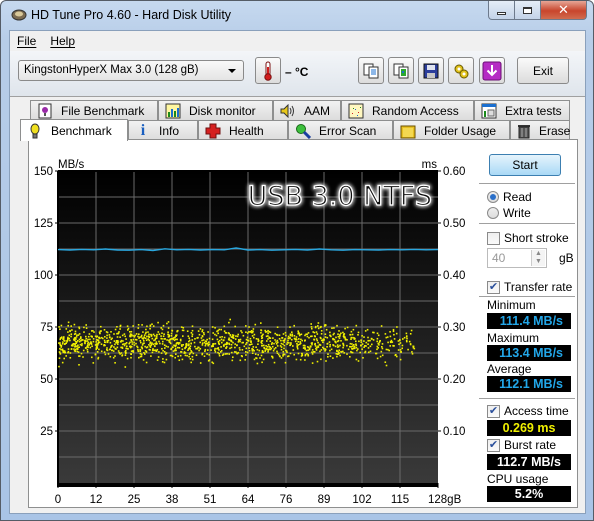 Image resolution: width=594 pixels, height=521 pixels. I want to click on title-bar: HD Tune Pro 4.60 - Hard Disk Utility ✕, so click(297, 15).